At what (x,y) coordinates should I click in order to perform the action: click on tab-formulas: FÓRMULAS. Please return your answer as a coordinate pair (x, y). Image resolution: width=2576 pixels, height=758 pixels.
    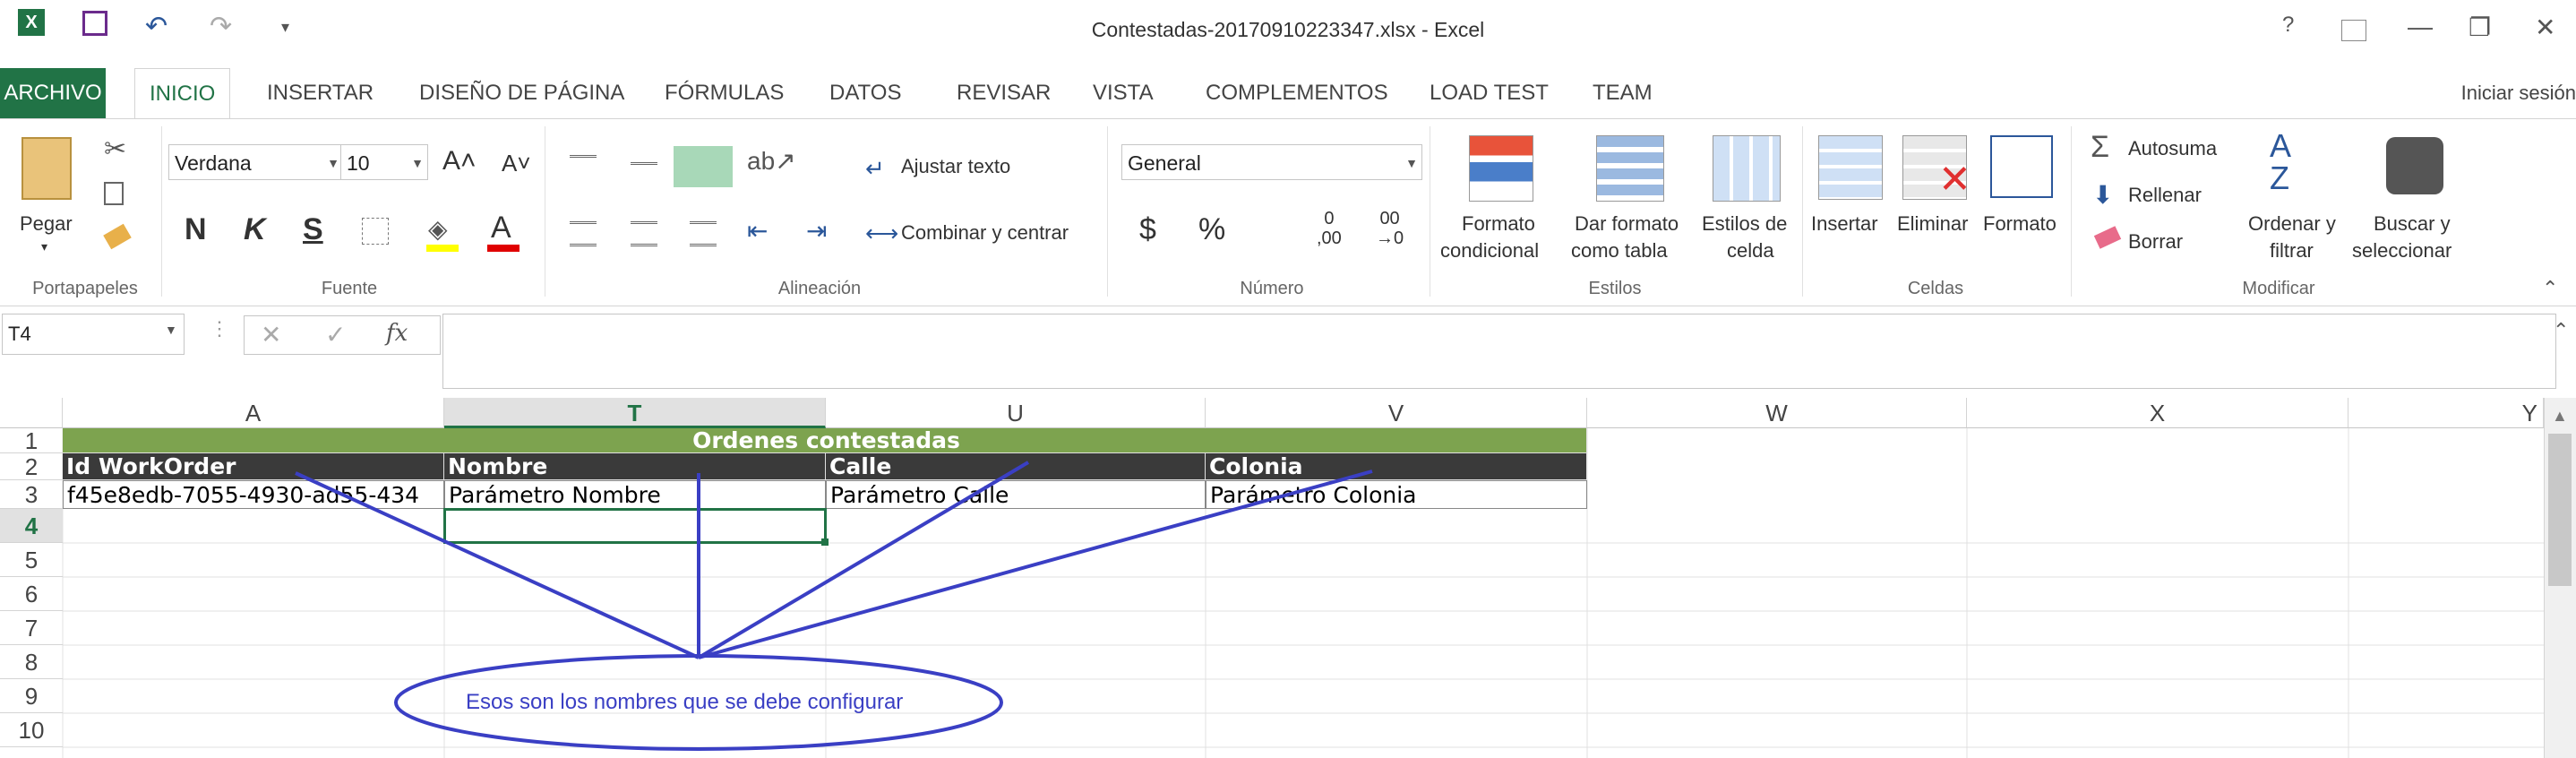
    Looking at the image, I should click on (724, 93).